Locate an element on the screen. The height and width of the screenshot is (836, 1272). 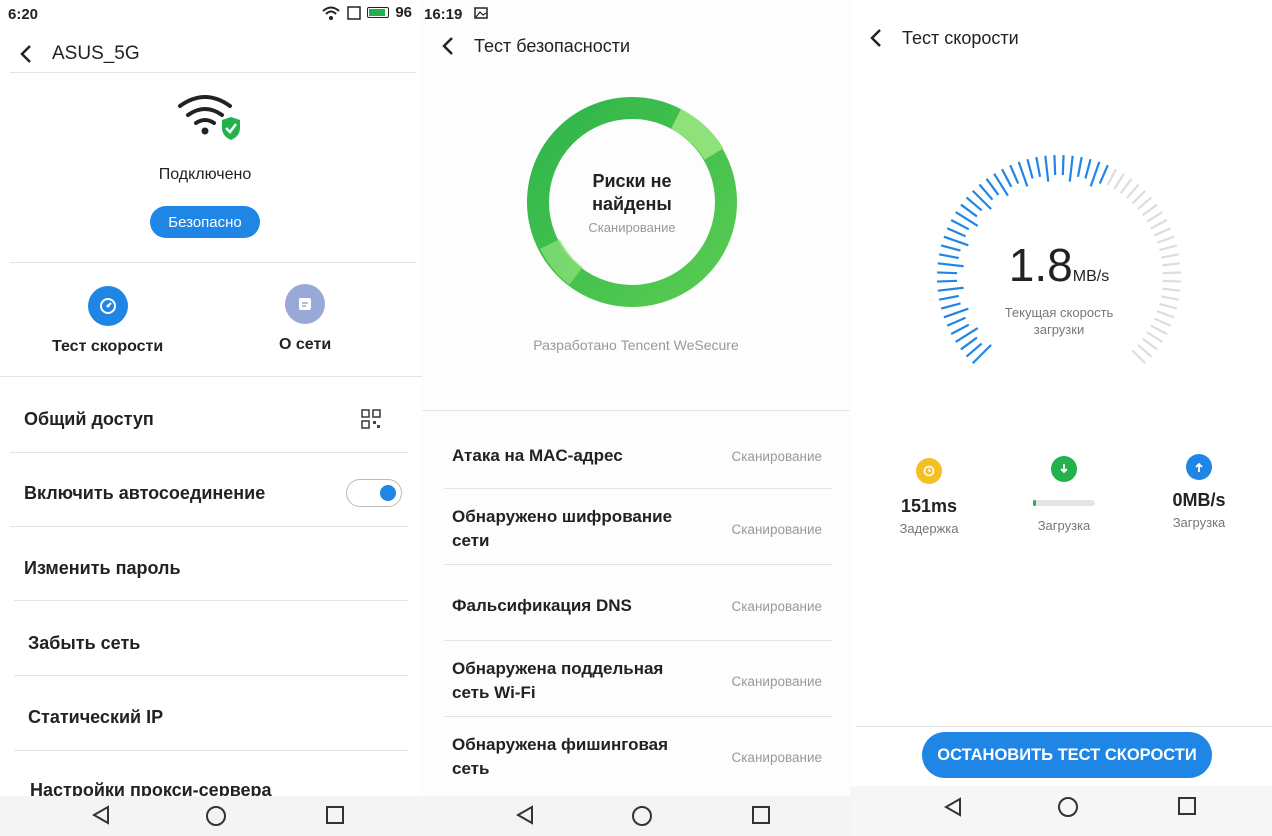
qr-code-icon is located at coordinates (371, 419).